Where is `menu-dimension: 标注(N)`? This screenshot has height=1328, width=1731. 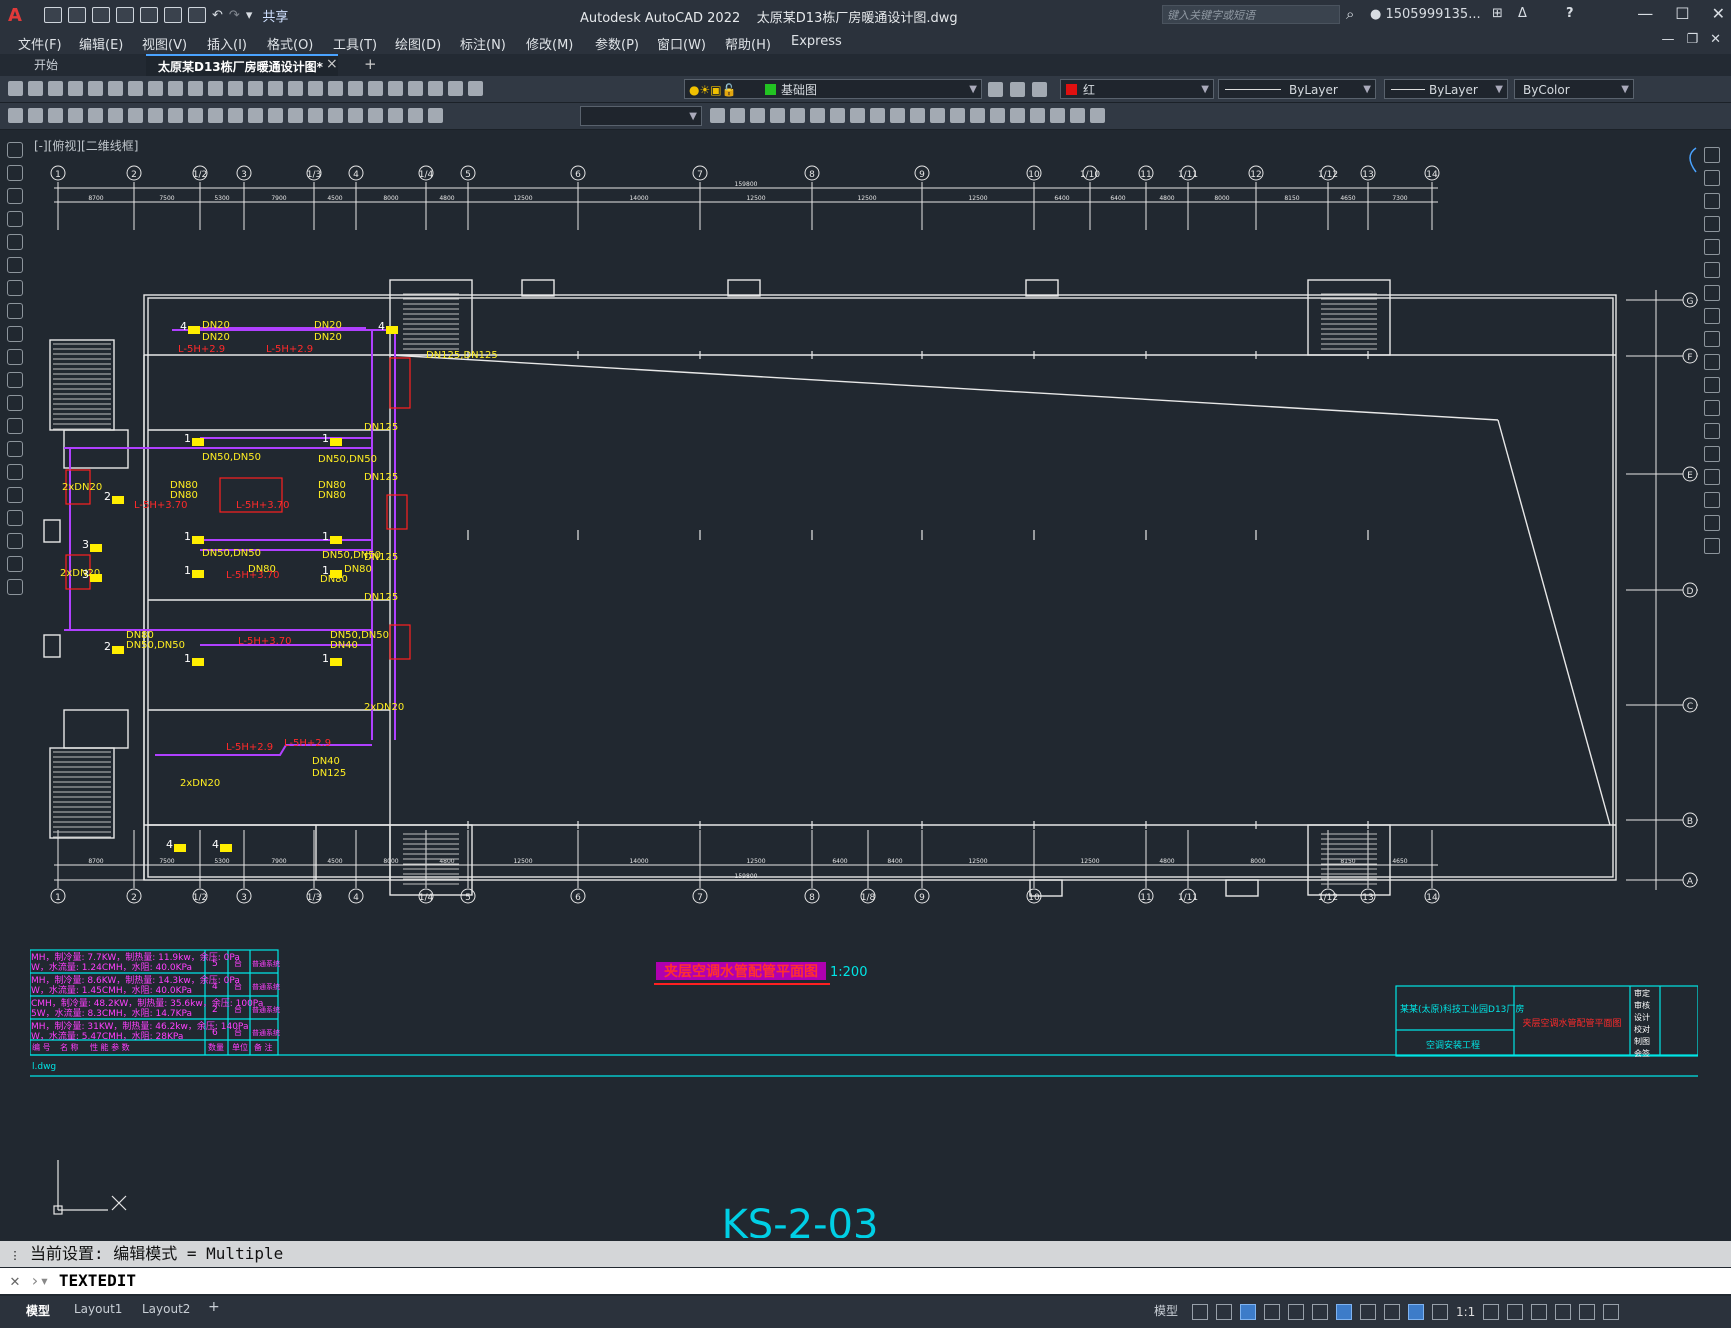
menu-dimension: 标注(N) is located at coordinates (483, 43).